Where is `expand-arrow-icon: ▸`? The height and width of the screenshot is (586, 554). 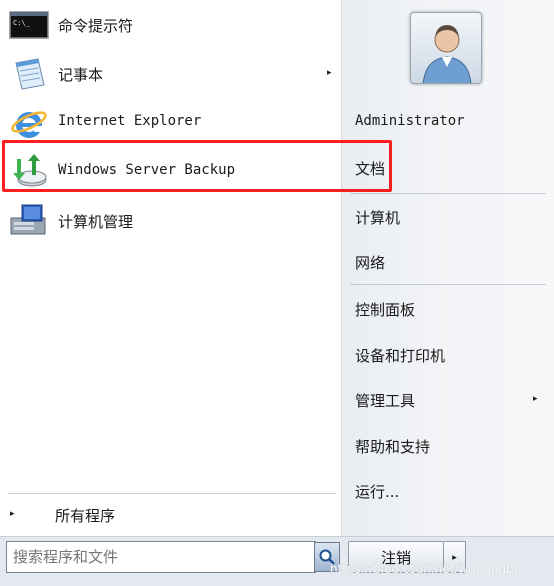 expand-arrow-icon: ▸ is located at coordinates (12, 514).